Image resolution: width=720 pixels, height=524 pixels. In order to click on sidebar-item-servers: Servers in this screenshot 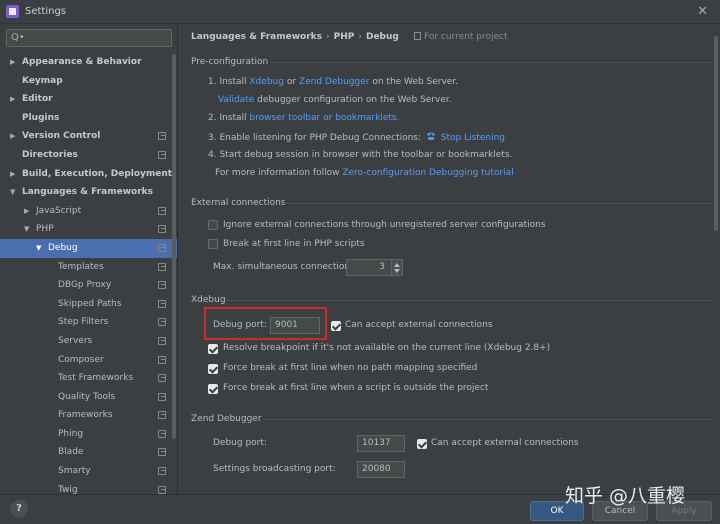, I will do `click(88, 341)`.